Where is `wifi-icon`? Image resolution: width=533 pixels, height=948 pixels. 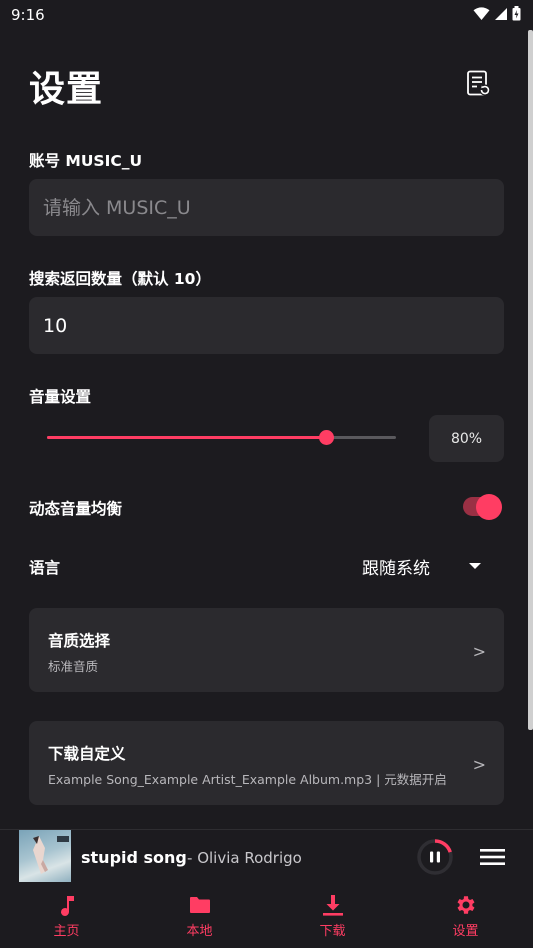 wifi-icon is located at coordinates (481, 13).